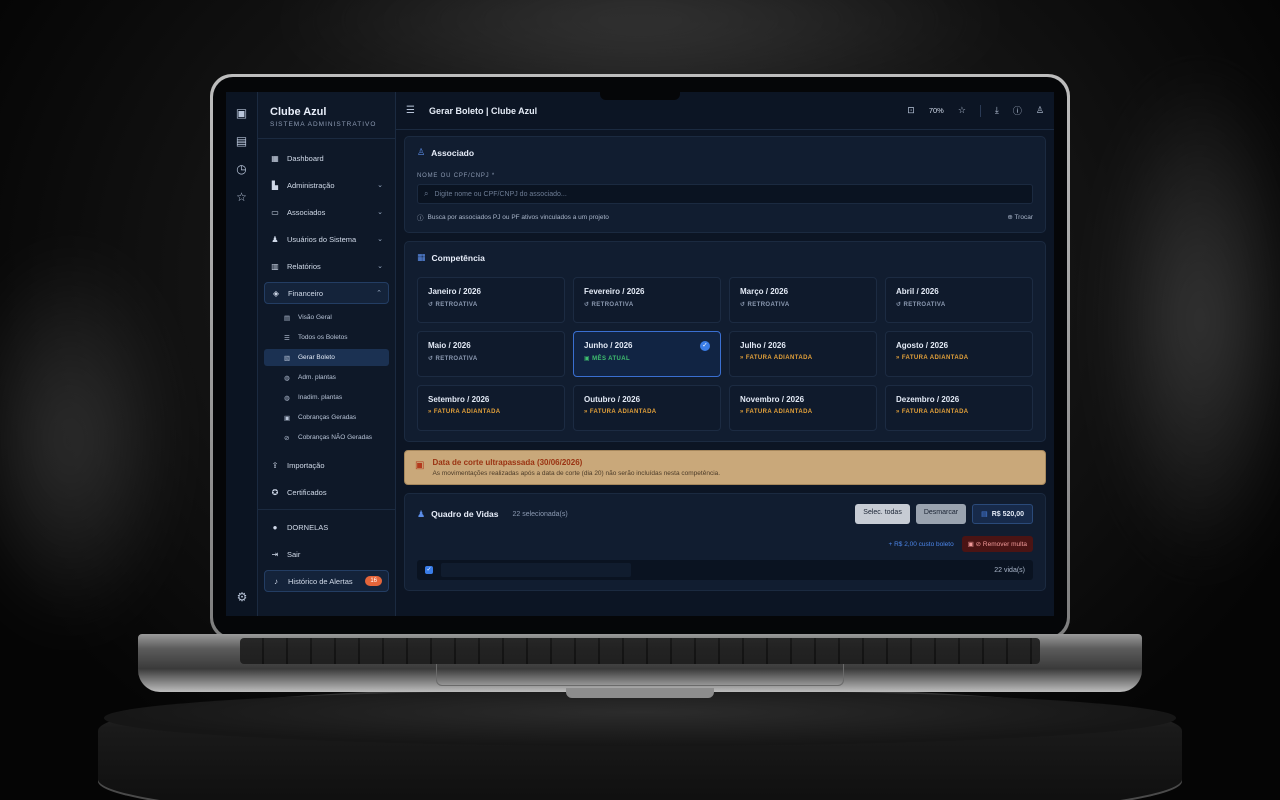 The image size is (1280, 800). I want to click on help-icon: ⓘ, so click(1017, 110).